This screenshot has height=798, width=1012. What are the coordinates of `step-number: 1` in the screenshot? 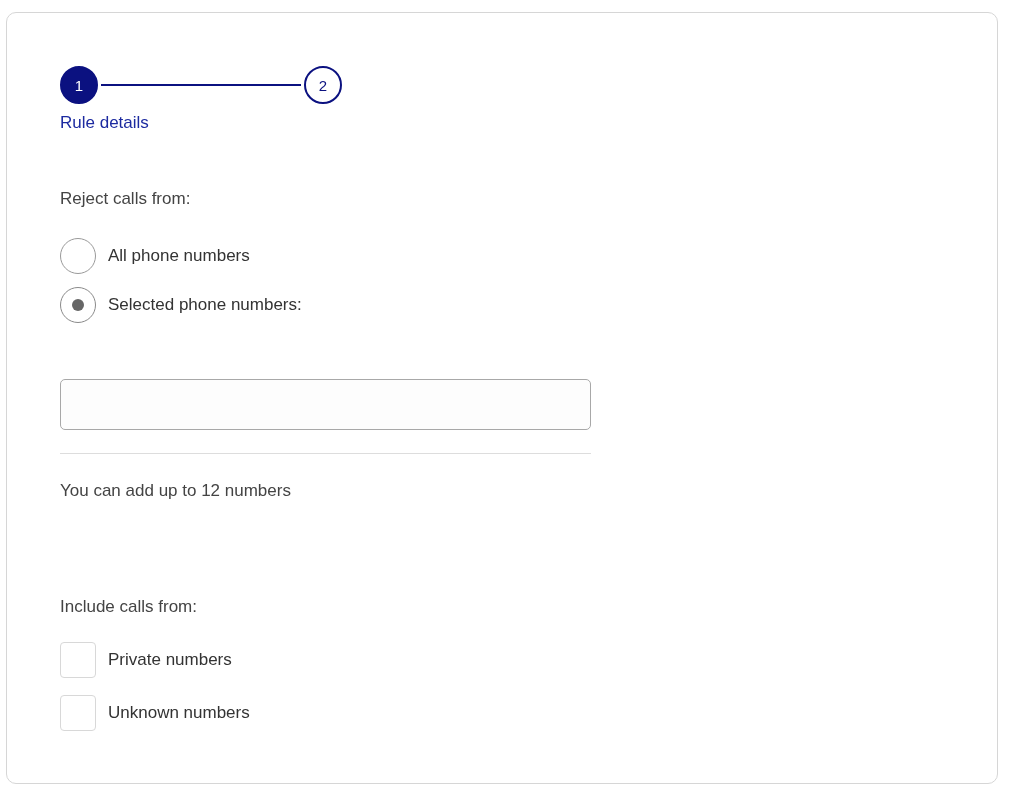 It's located at (79, 85).